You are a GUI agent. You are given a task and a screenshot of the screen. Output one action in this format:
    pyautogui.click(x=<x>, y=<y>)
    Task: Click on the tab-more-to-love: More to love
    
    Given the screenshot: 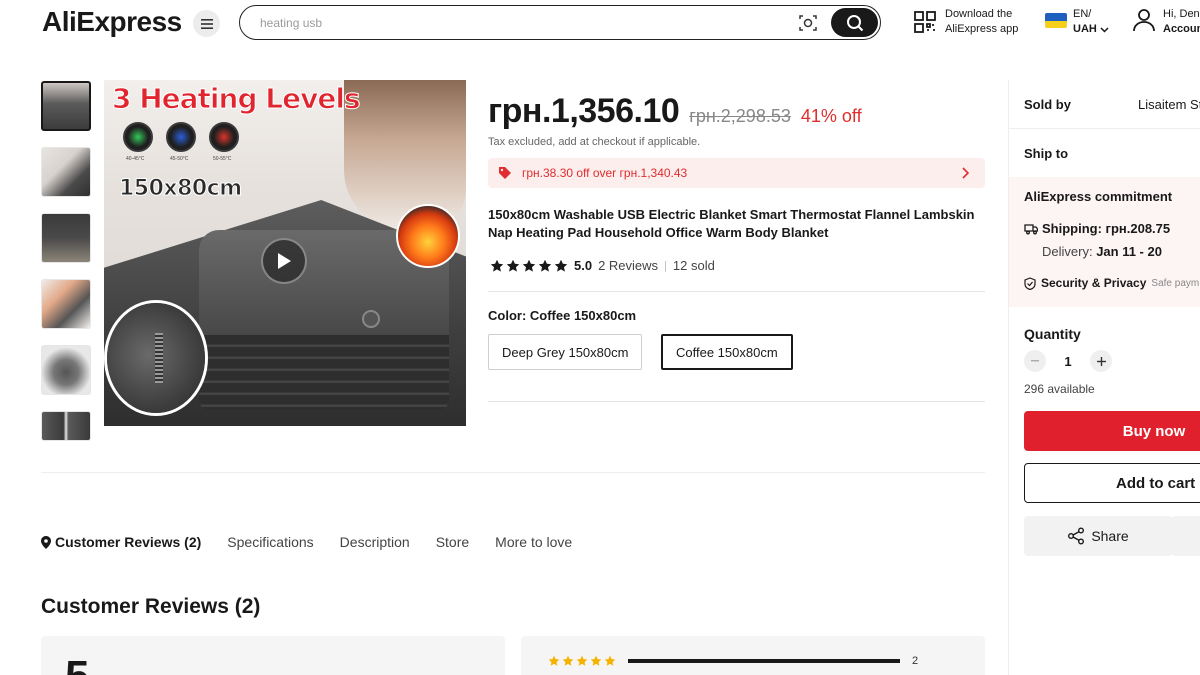 What is the action you would take?
    pyautogui.click(x=533, y=542)
    